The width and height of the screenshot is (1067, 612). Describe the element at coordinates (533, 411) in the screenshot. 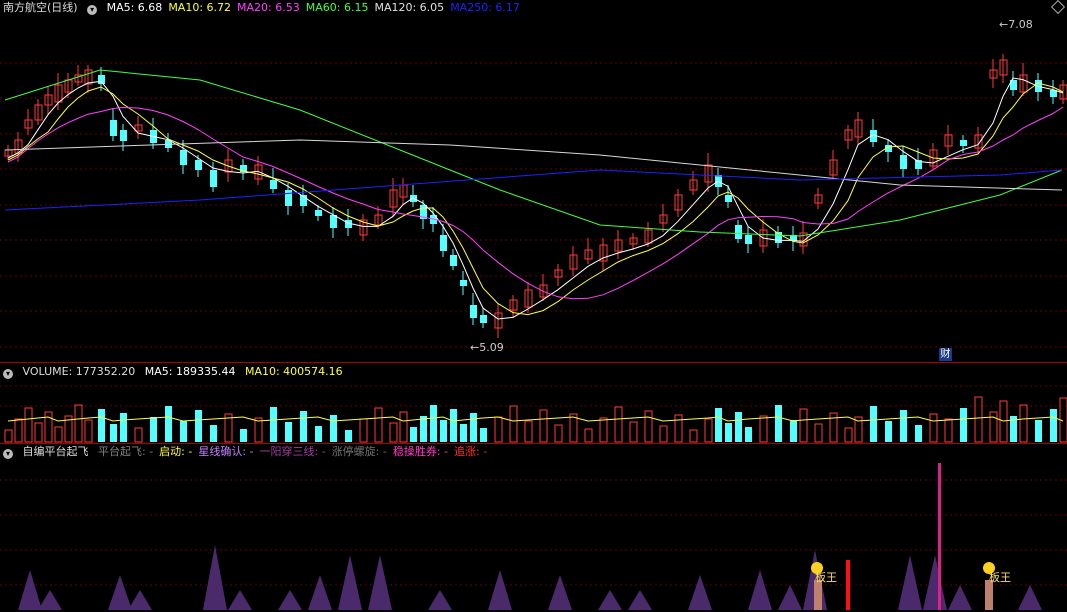

I see `volume-chart` at that location.